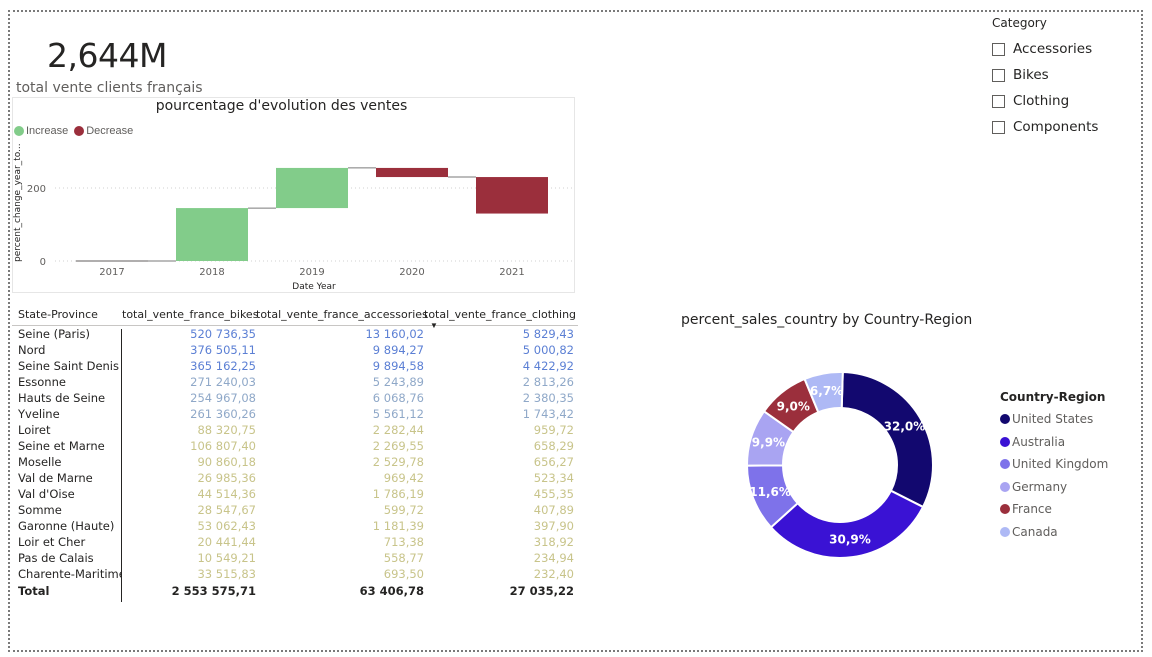  I want to click on cell-value: 28 547,67, so click(226, 510).